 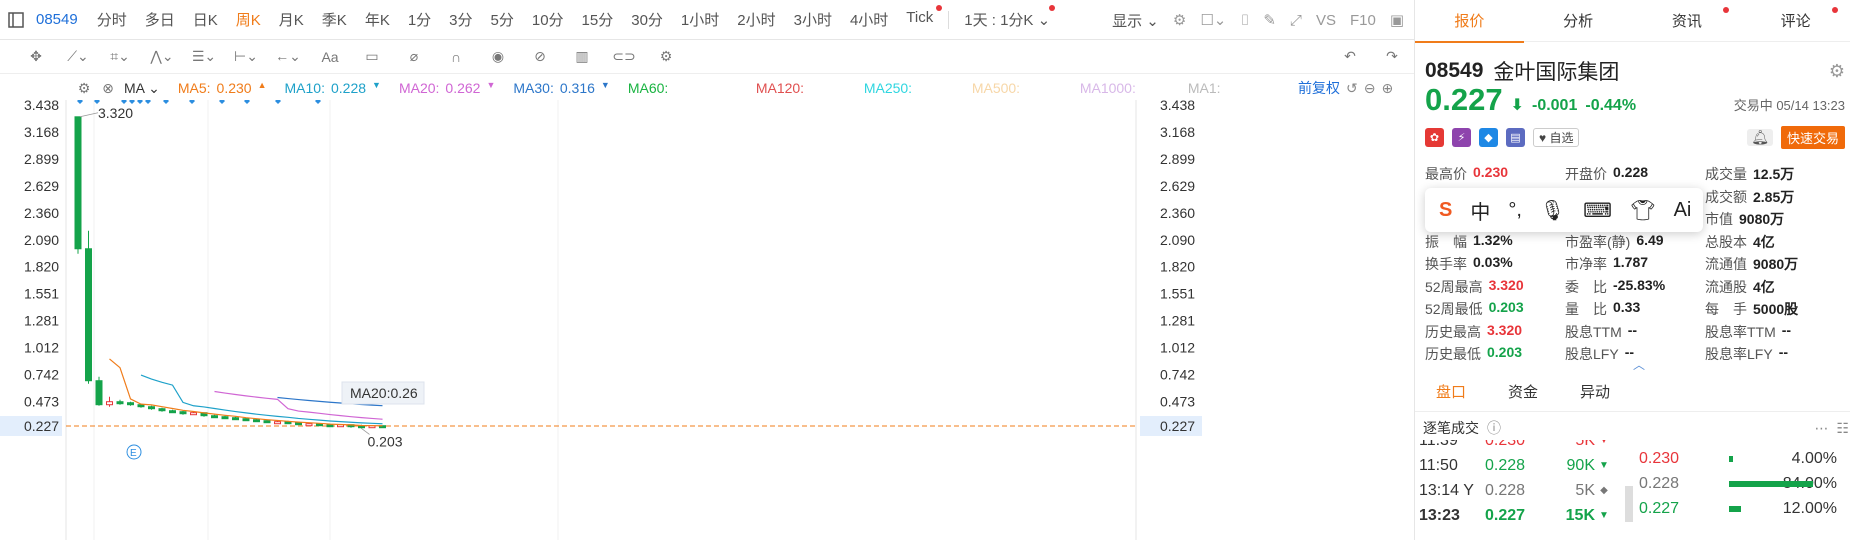 What do you see at coordinates (1597, 210) in the screenshot?
I see `ime-keyboard-icon: ⌨` at bounding box center [1597, 210].